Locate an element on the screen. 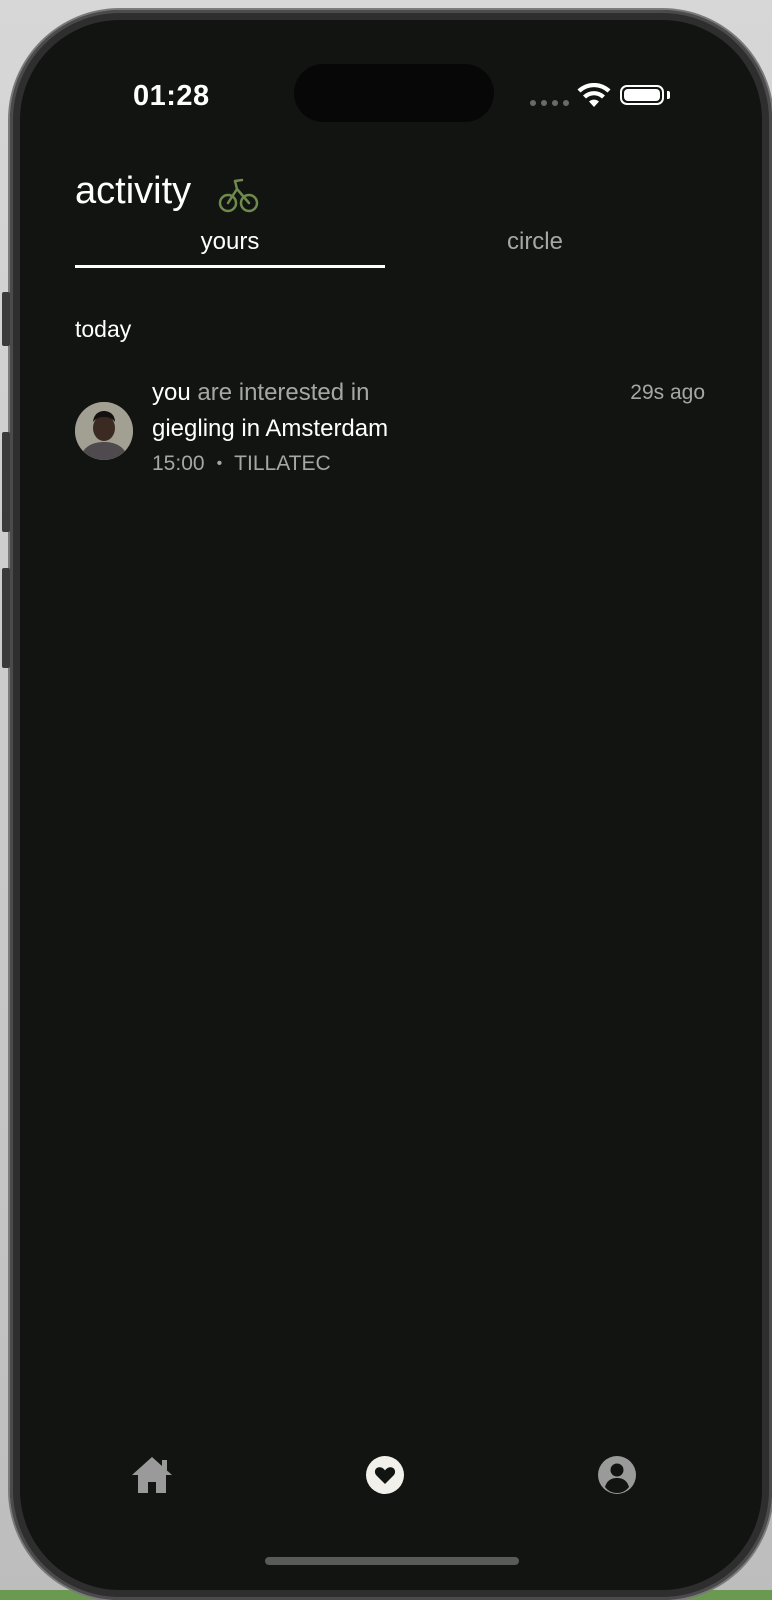  status-time: 01:28 is located at coordinates (171, 96).